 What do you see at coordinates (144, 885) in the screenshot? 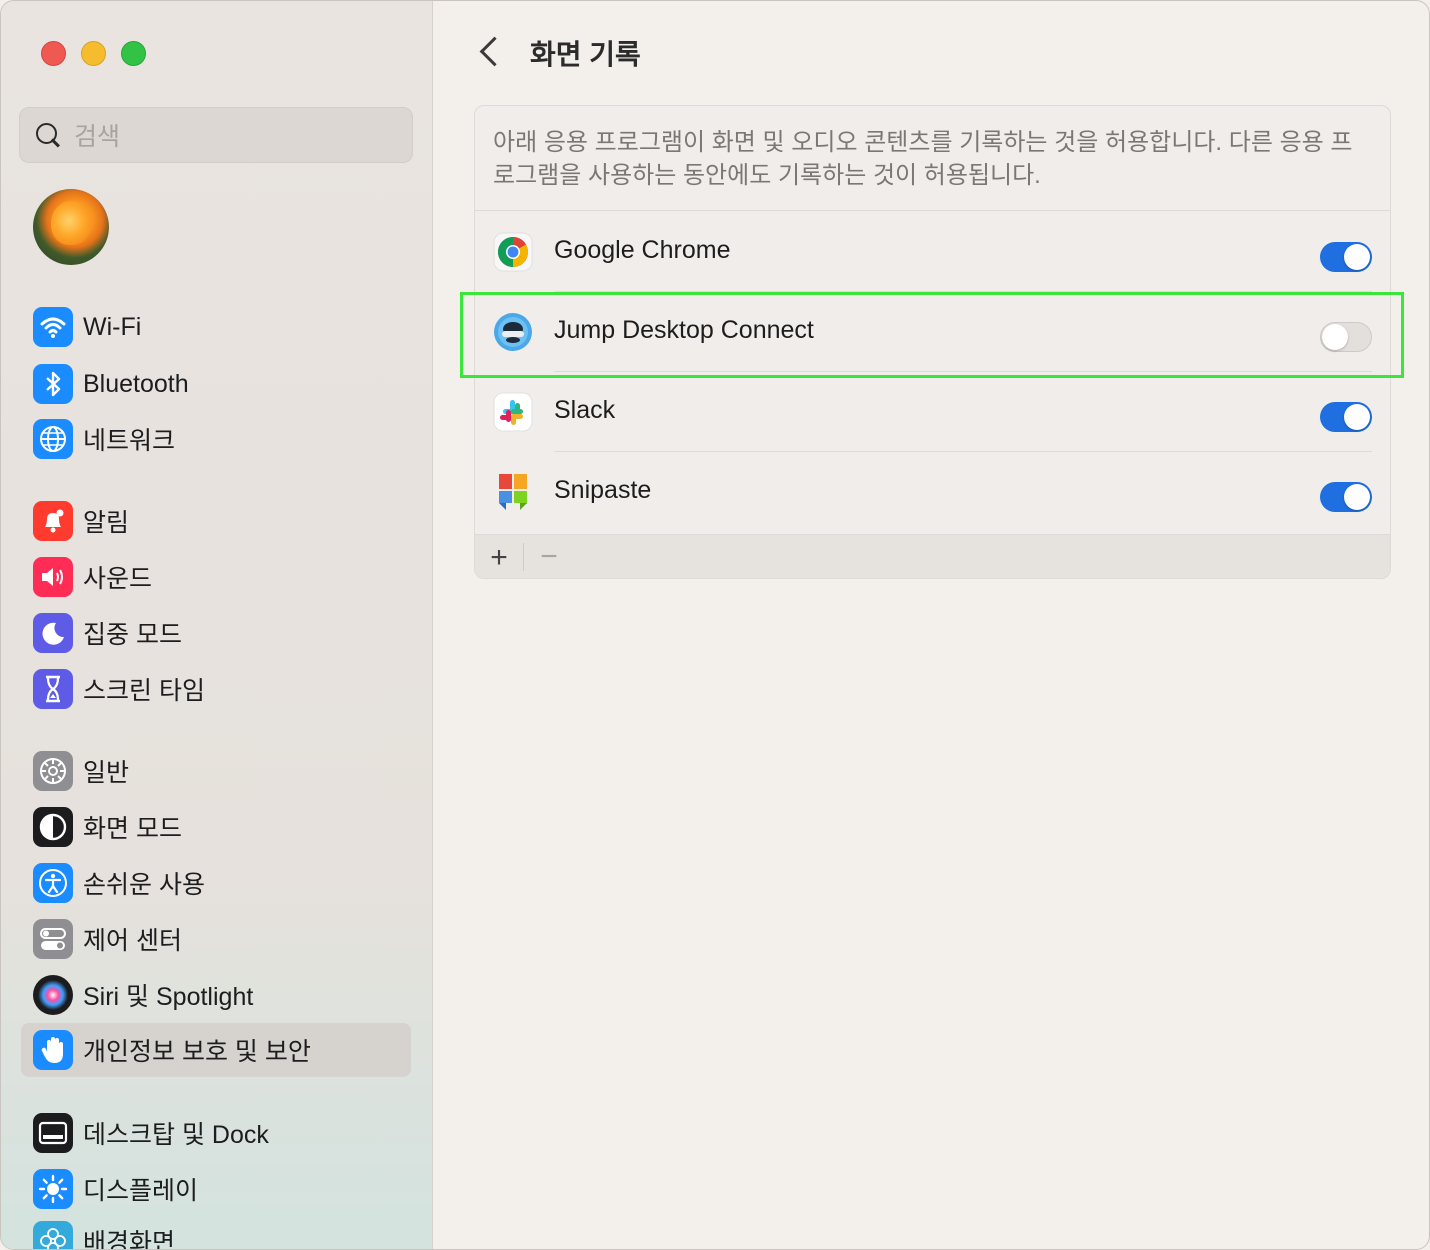
I see `sidebar-item-label: 손쉬운 사용` at bounding box center [144, 885].